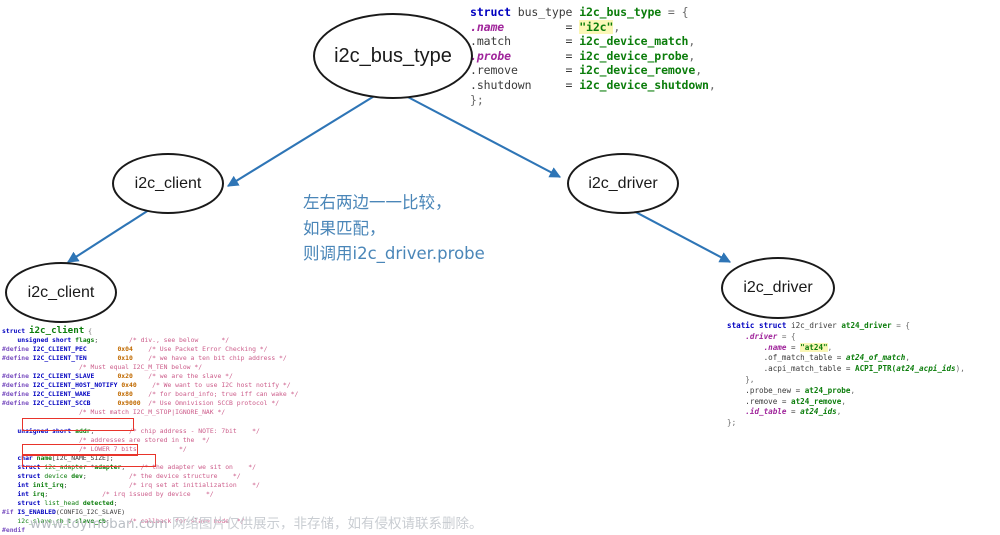  I want to click on node-i2c-client-bottom: i2c_client, so click(61, 292).